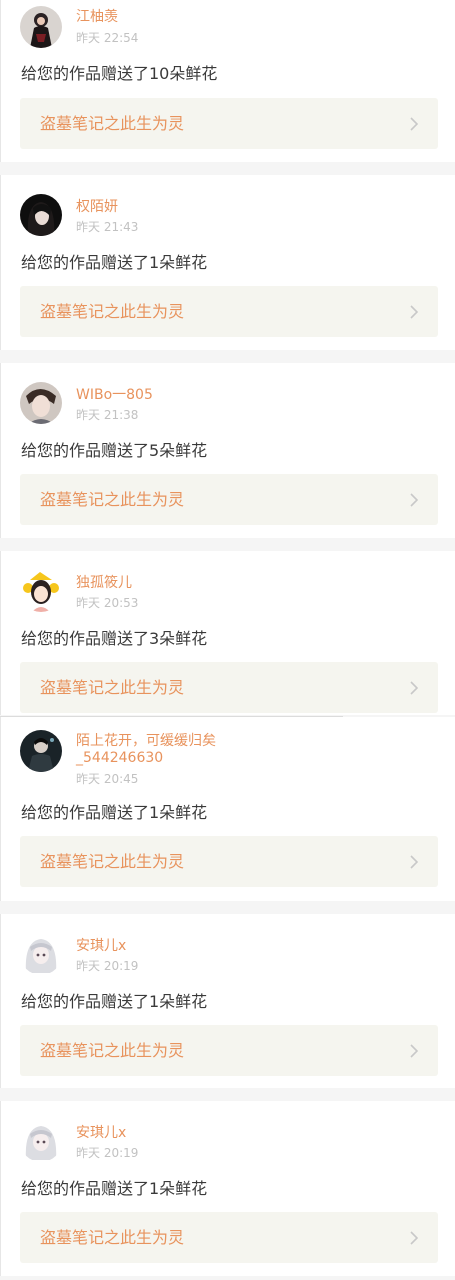 The width and height of the screenshot is (455, 1280). I want to click on notification-card: 权陌妍 昨天 21:43 给您的作品赠送了1朵鲜花 盗墓笔记之此生为灵, so click(227, 262).